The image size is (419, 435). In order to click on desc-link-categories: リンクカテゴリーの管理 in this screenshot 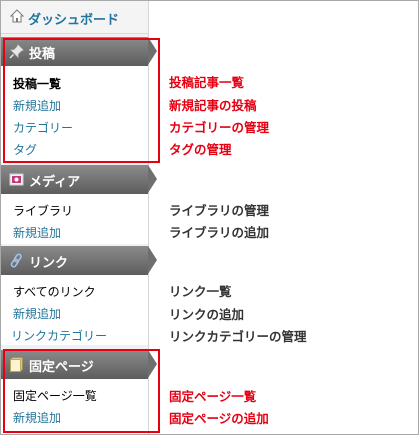, I will do `click(238, 336)`.